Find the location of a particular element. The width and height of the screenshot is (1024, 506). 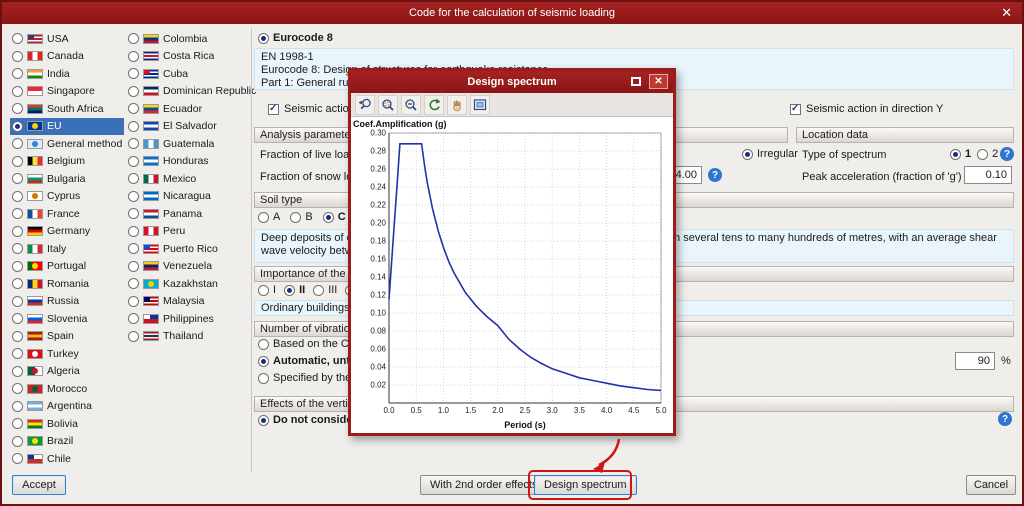

country-option-turkey: Turkey is located at coordinates (67, 354).